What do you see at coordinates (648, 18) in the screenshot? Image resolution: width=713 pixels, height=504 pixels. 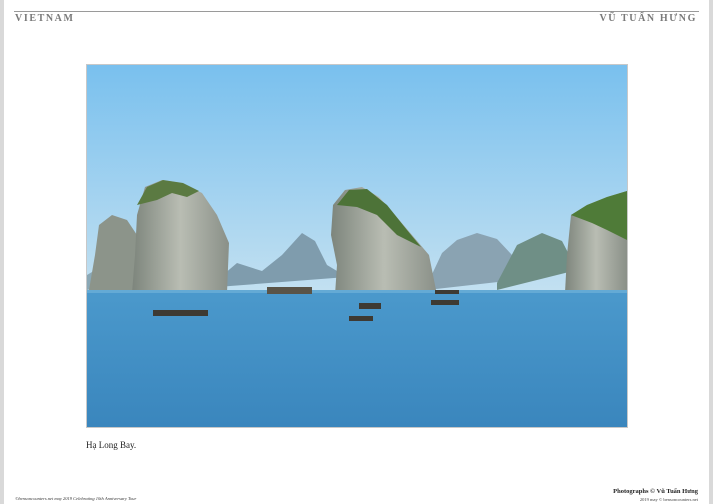 I see `header-author: VŨ TUẤN HƯNG` at bounding box center [648, 18].